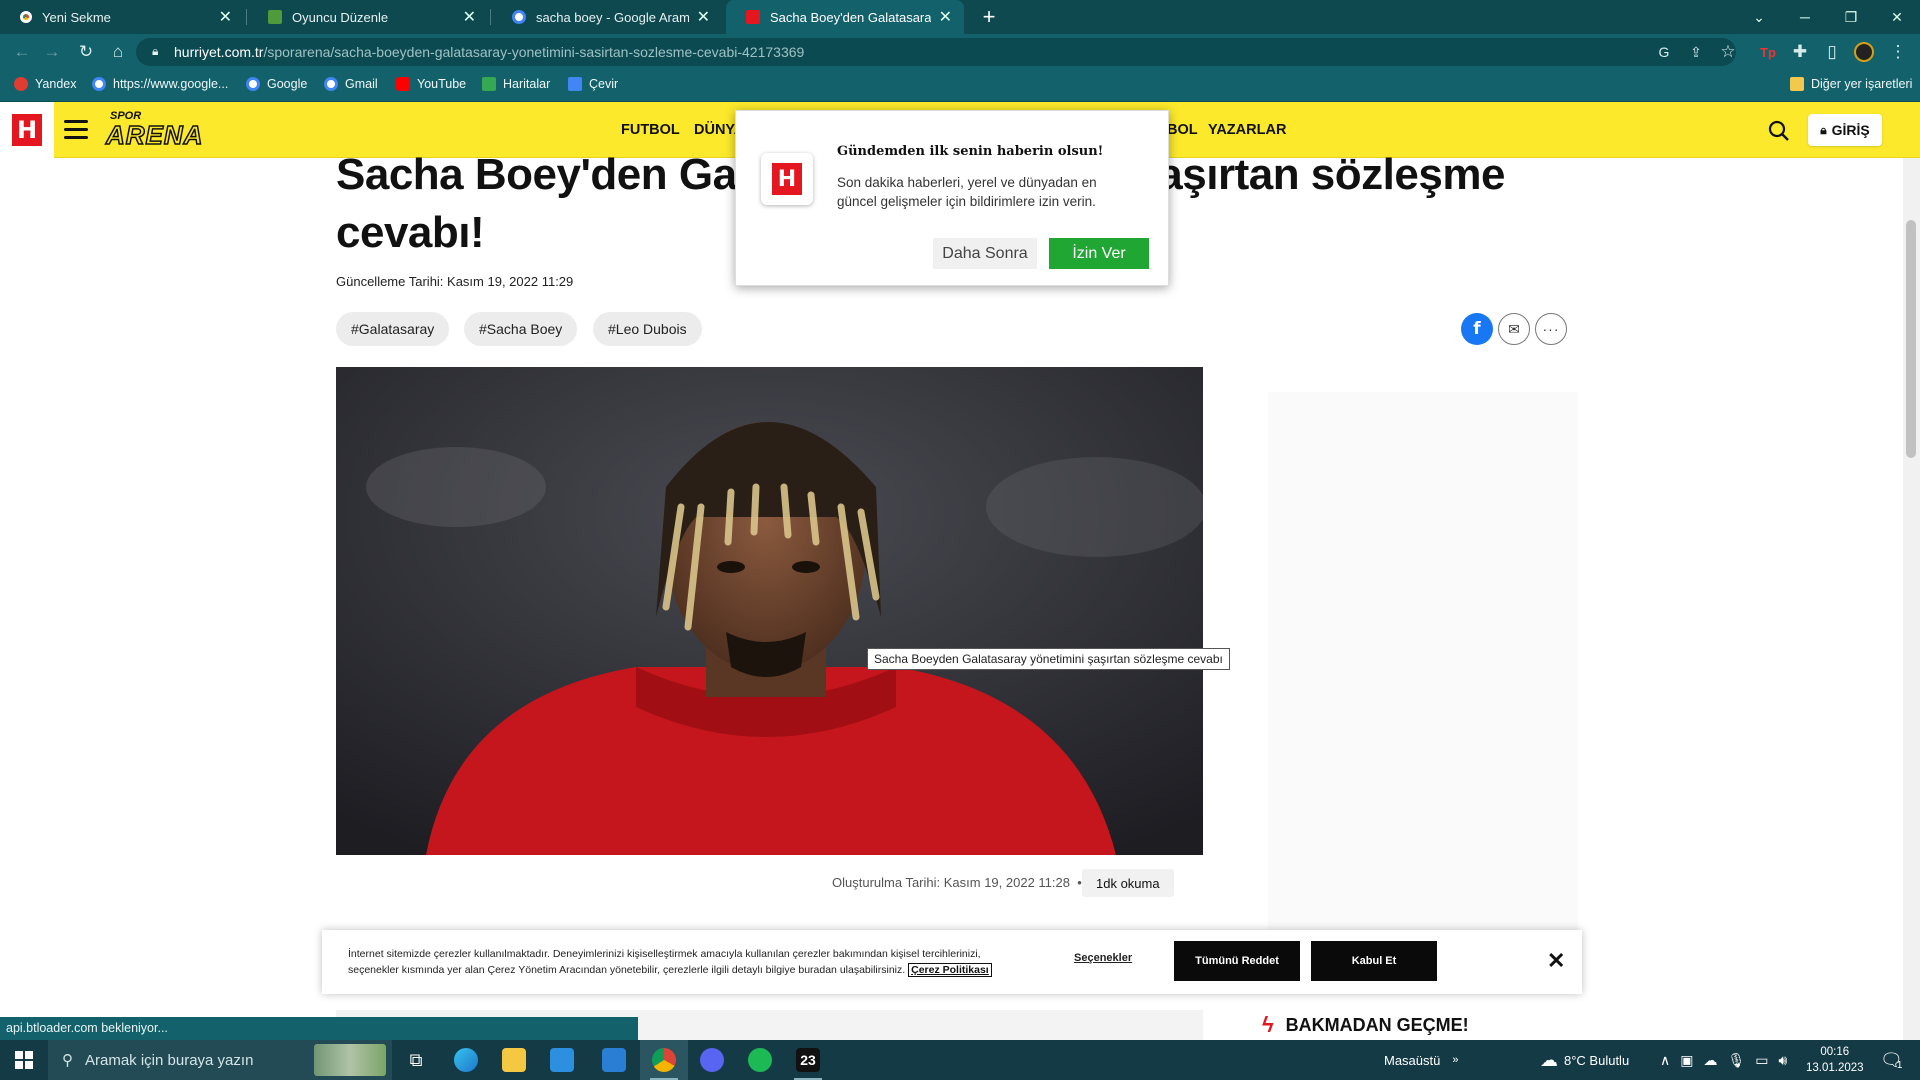 This screenshot has height=1080, width=1920. I want to click on bookmark-yandex: Yandex, so click(45, 84).